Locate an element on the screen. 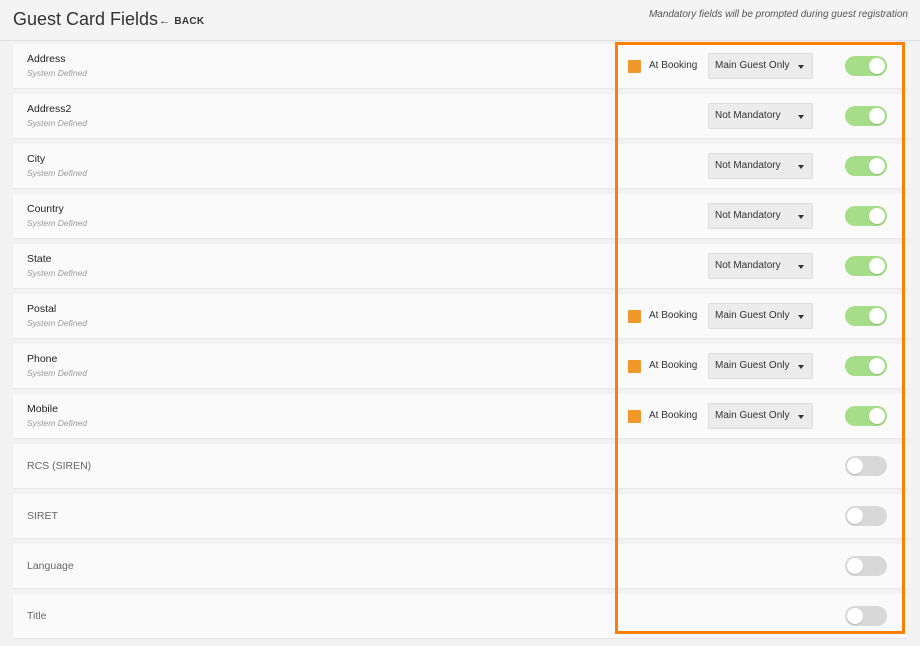 The image size is (920, 646). field-row: SIRET is located at coordinates (460, 516).